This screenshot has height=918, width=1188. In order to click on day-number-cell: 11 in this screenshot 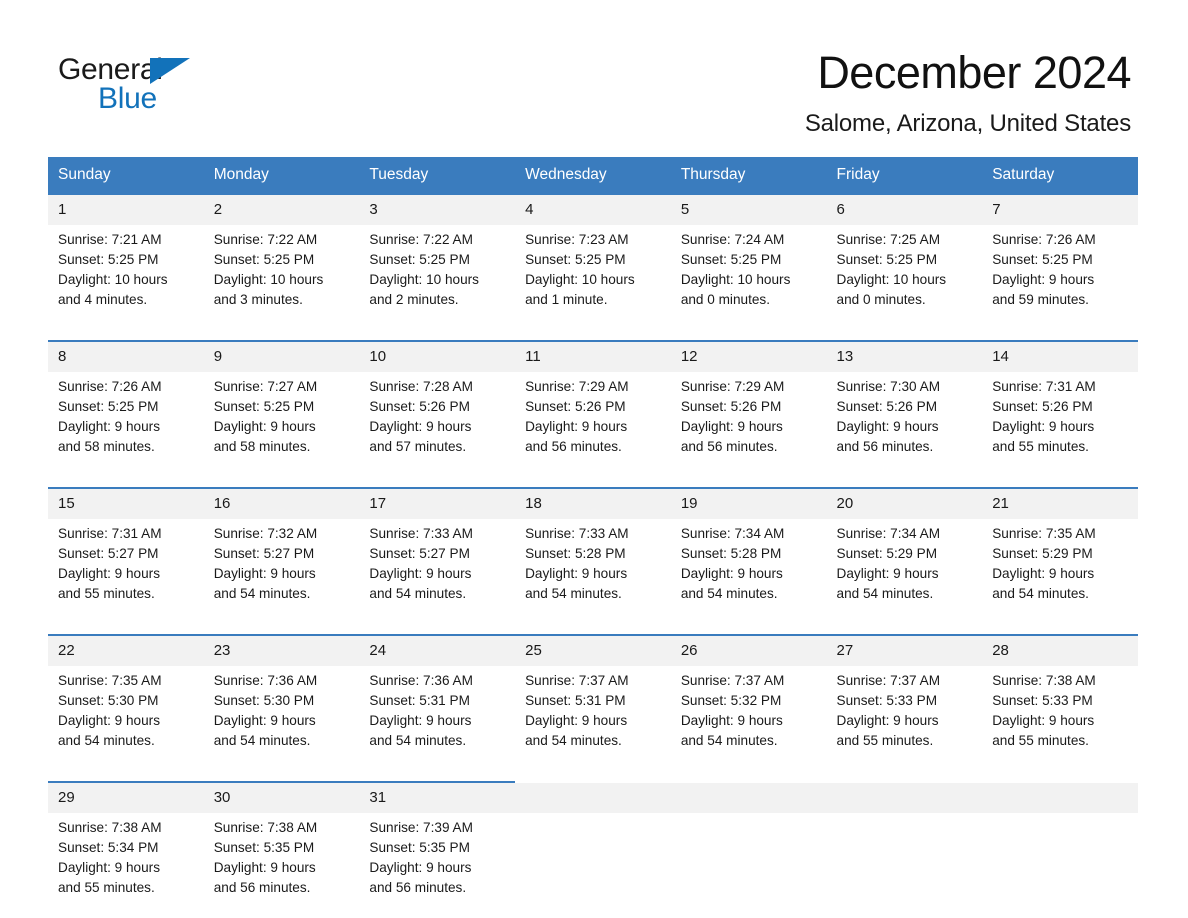, I will do `click(593, 356)`.